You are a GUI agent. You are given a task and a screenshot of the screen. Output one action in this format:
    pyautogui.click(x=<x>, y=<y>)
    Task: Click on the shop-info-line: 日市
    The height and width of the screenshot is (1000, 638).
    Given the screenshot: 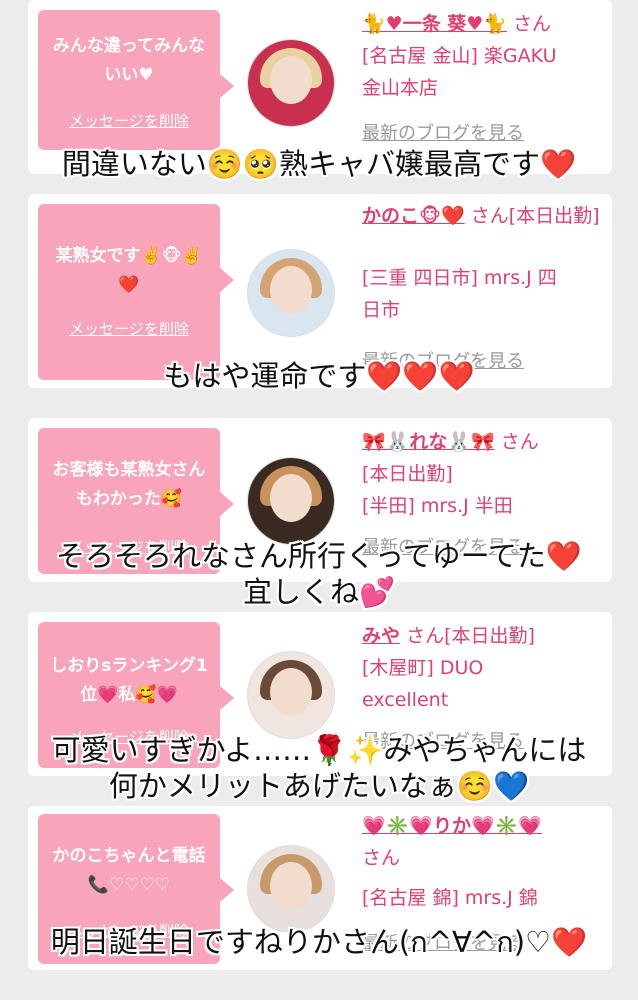 What is the action you would take?
    pyautogui.click(x=381, y=310)
    